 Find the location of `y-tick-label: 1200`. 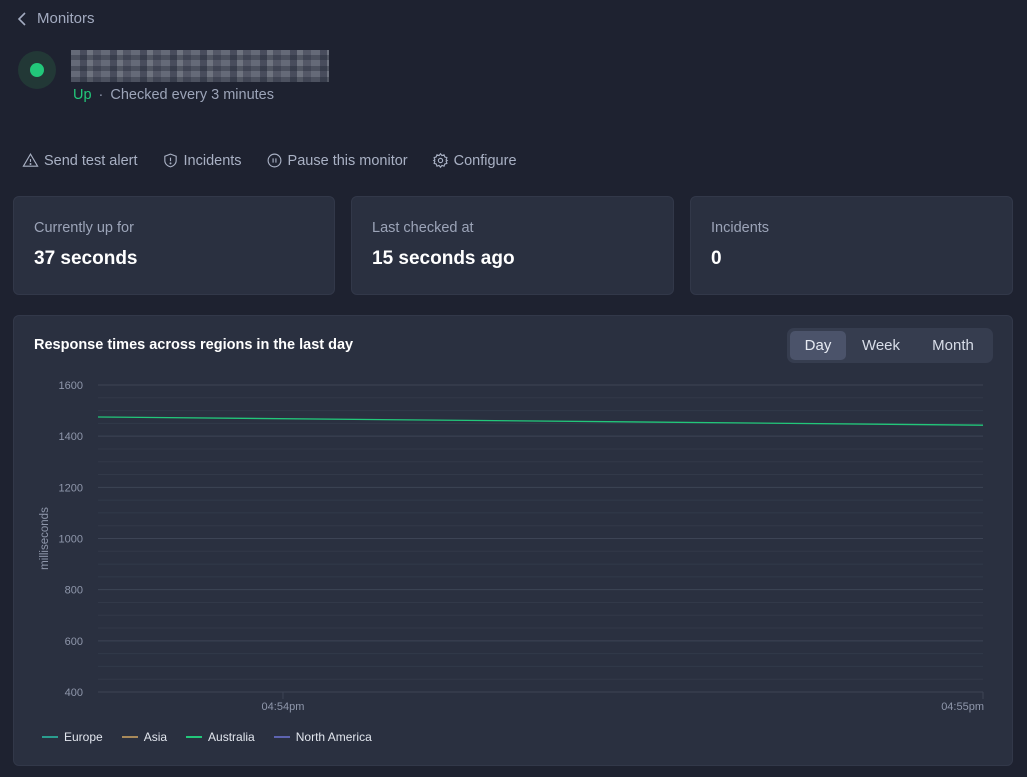

y-tick-label: 1200 is located at coordinates (71, 488).